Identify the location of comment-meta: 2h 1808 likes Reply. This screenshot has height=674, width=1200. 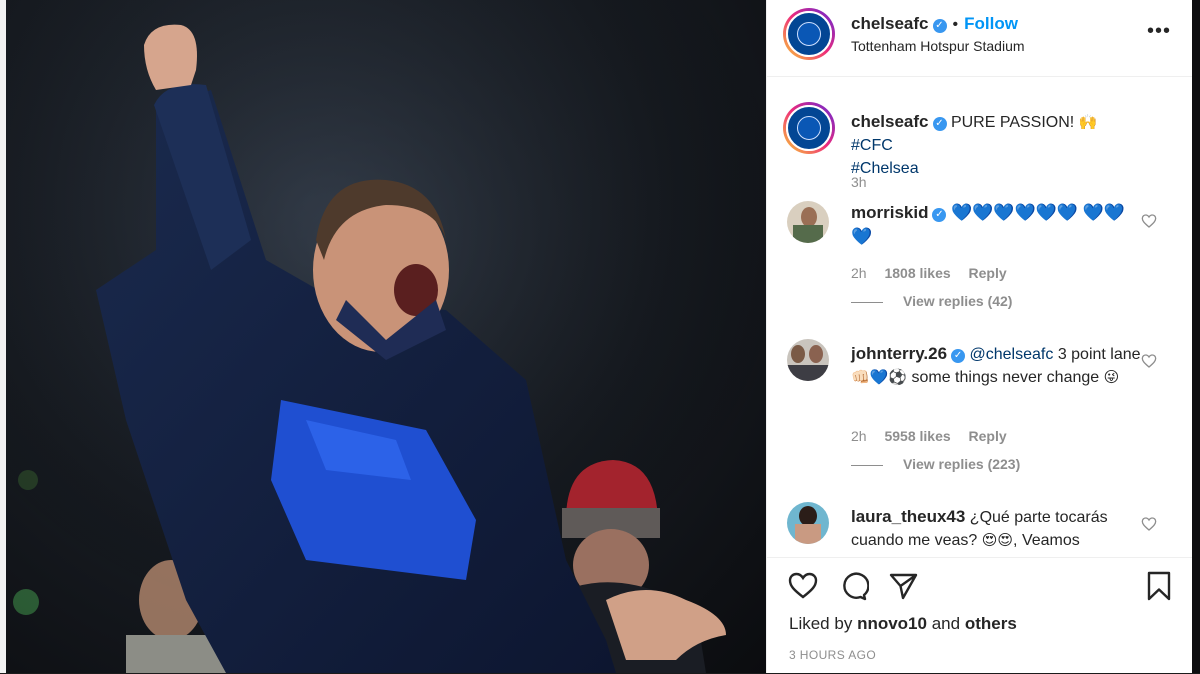
(929, 273).